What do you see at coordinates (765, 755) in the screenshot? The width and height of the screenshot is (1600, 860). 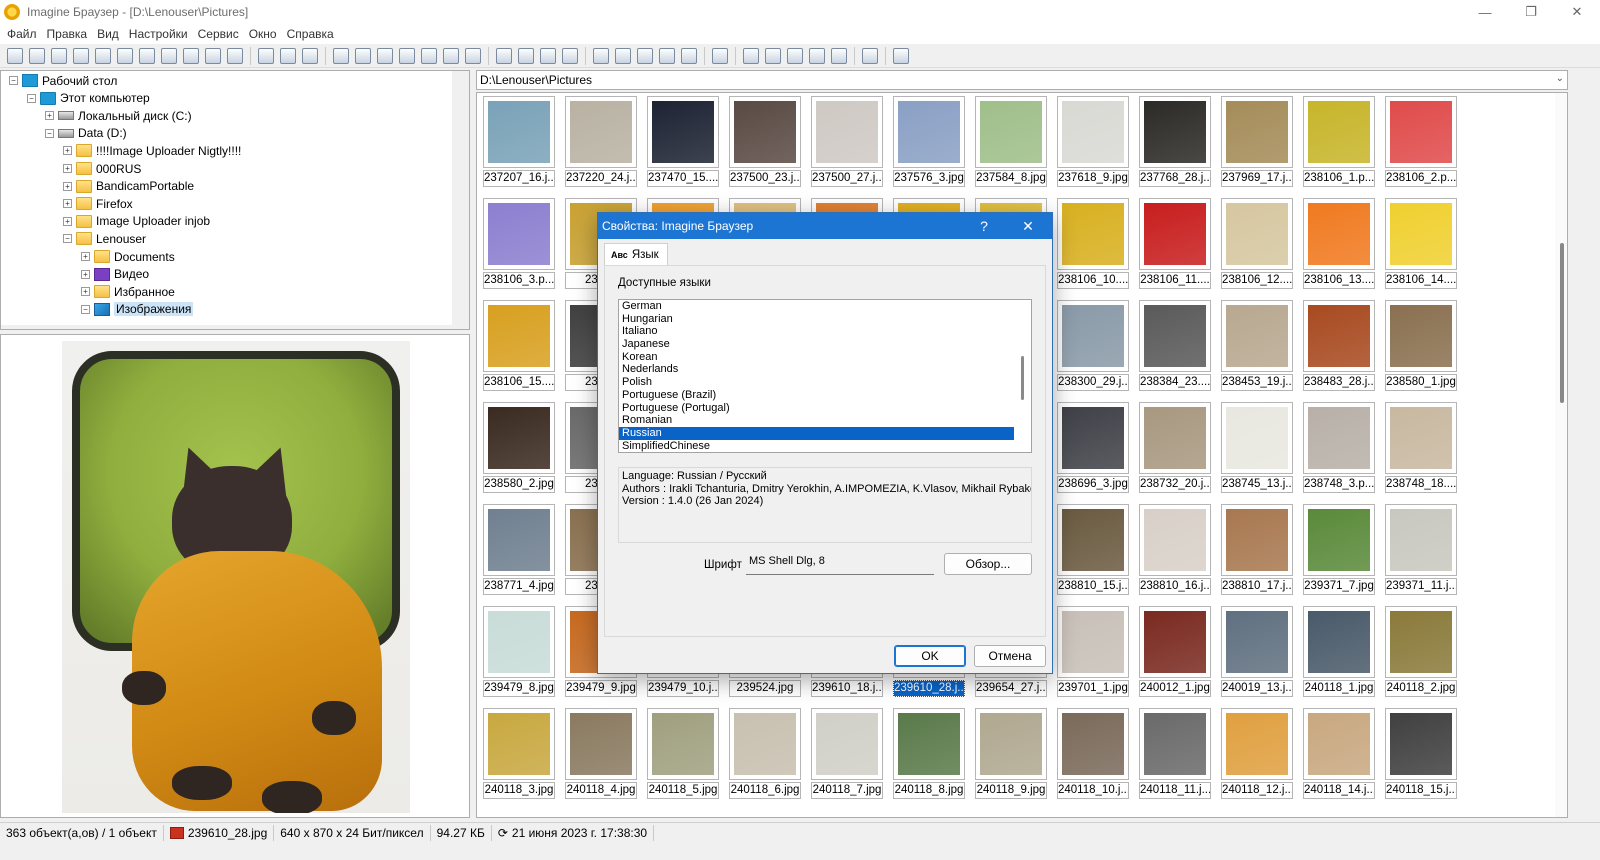 I see `thumbnail-item: 240118_6.jpg` at bounding box center [765, 755].